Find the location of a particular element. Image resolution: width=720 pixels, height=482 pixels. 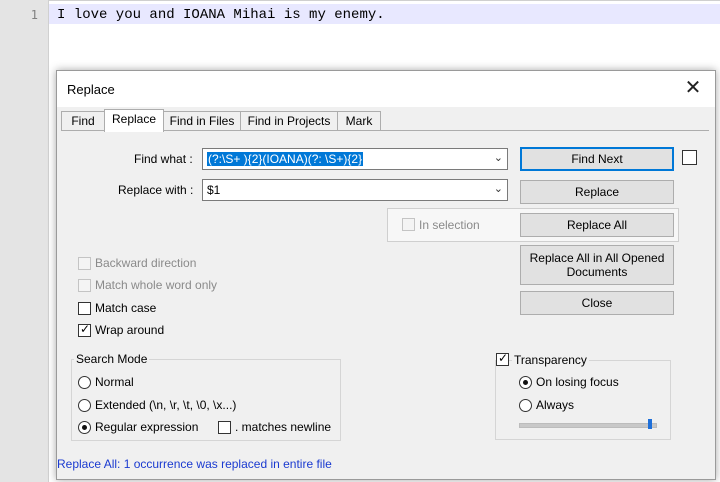

dialog-title-bar: Replace ✕ is located at coordinates (386, 89).